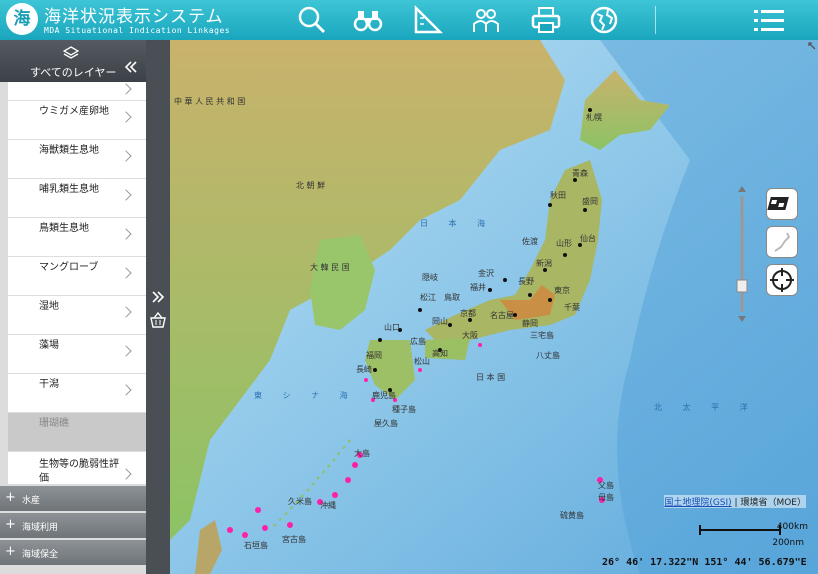 This screenshot has height=574, width=818. Describe the element at coordinates (773, 503) in the screenshot. I see `moe-credit: 環境省（MOE）` at that location.